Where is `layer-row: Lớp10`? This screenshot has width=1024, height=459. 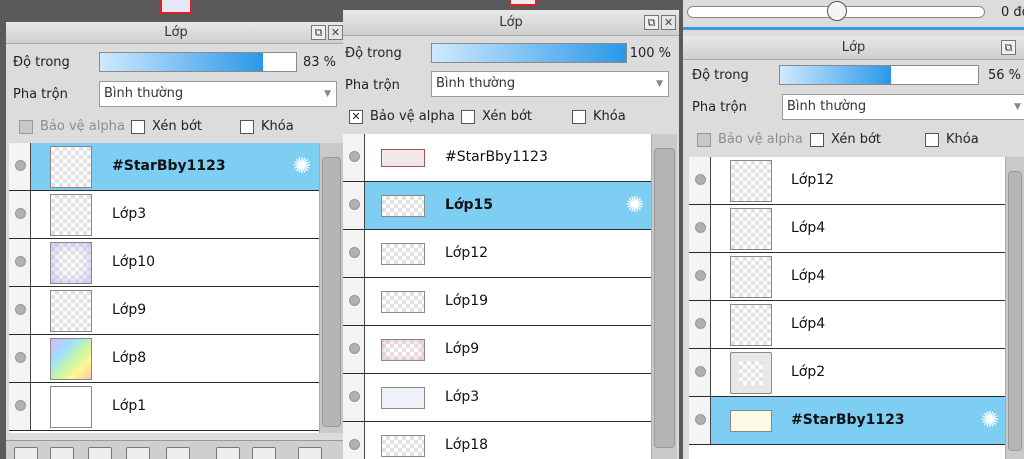
layer-row: Lớp10 is located at coordinates (164, 263).